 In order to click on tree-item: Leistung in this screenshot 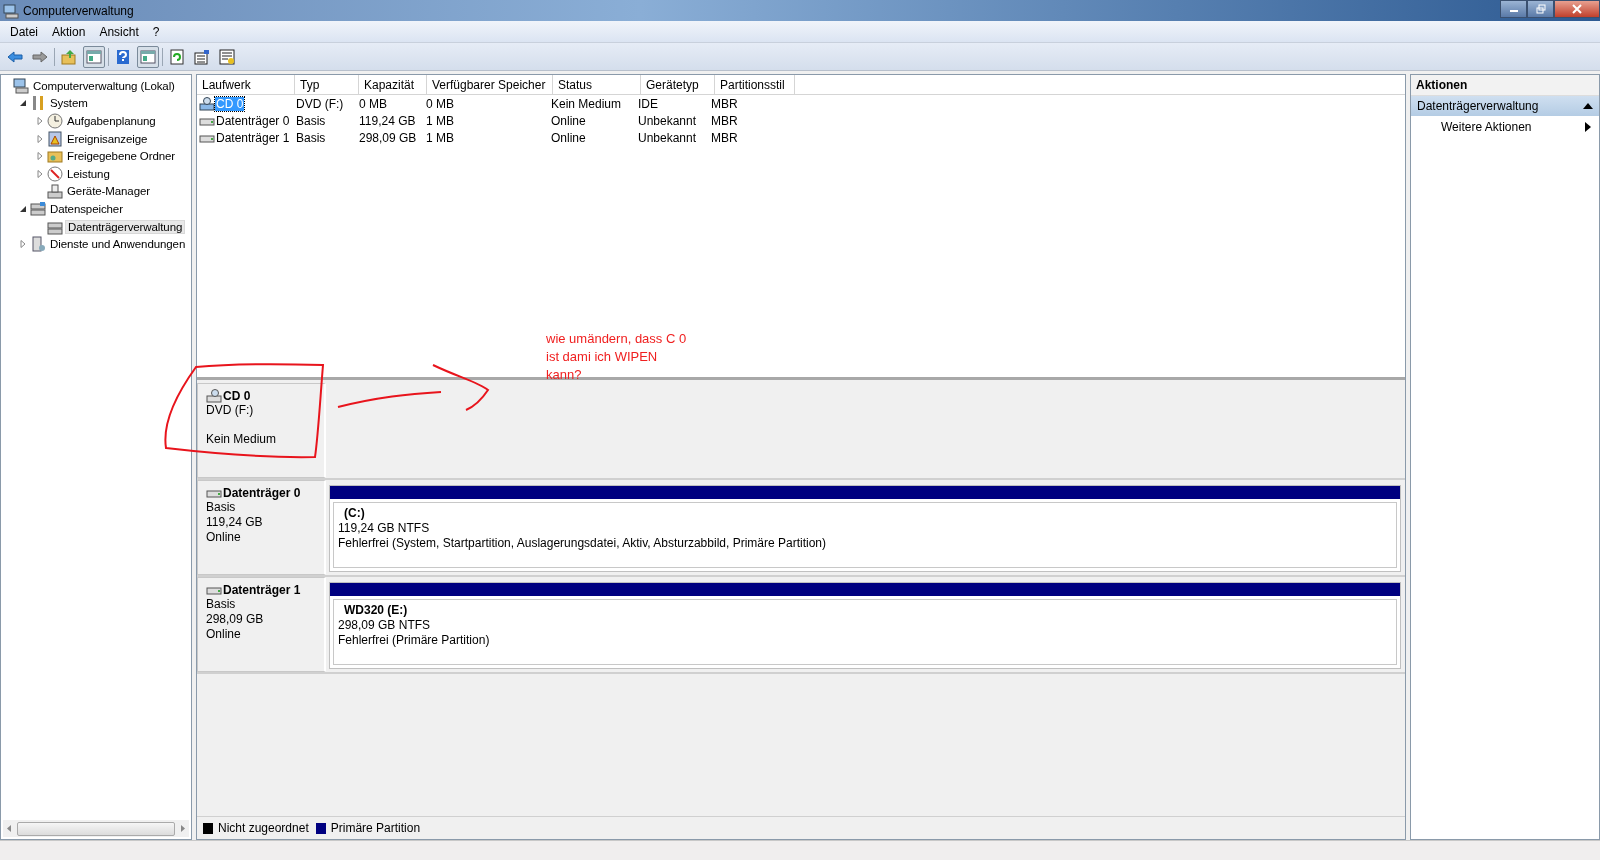, I will do `click(88, 173)`.